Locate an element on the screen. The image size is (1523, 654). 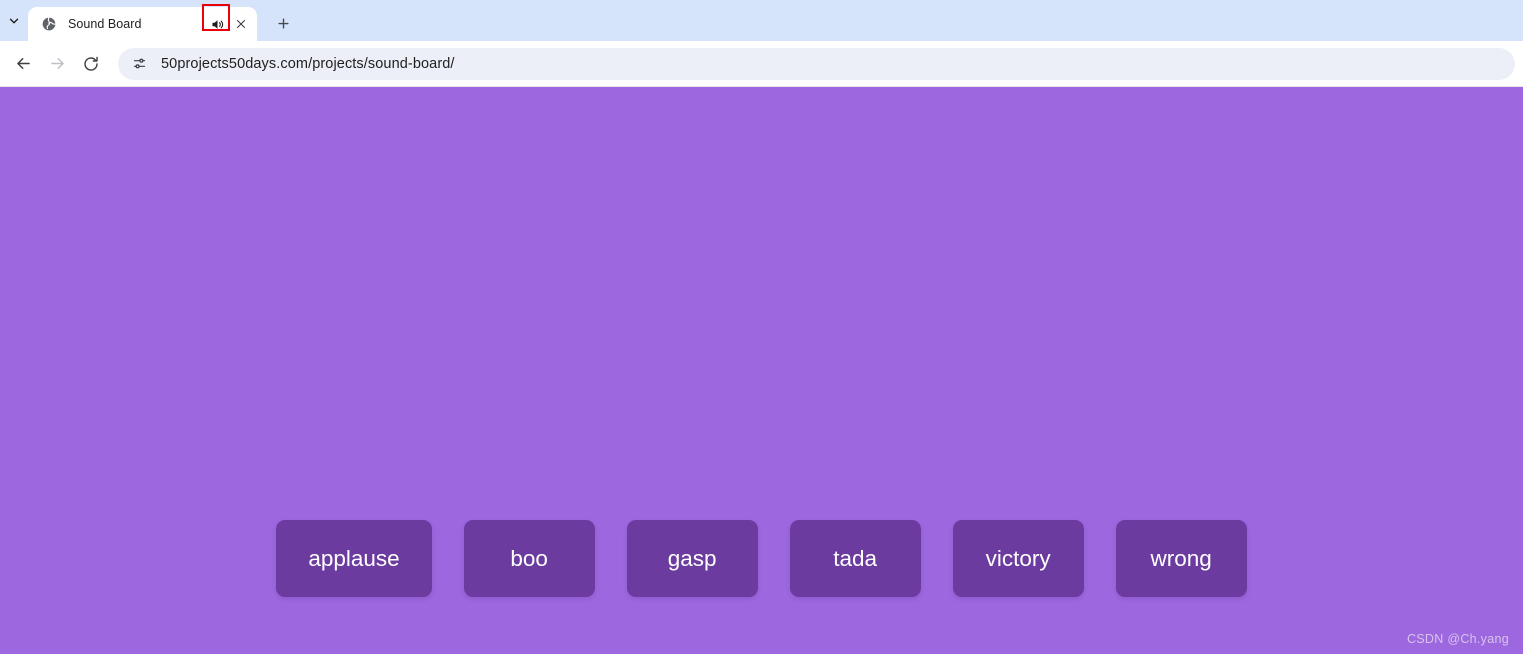
forward-button is located at coordinates (57, 64).